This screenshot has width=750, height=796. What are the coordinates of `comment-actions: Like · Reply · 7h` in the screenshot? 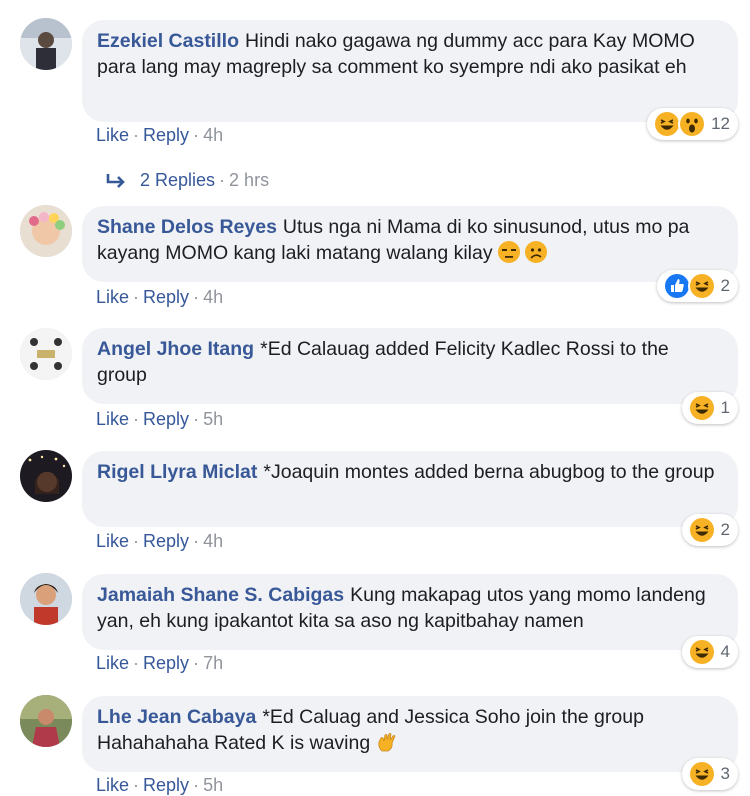 It's located at (160, 663).